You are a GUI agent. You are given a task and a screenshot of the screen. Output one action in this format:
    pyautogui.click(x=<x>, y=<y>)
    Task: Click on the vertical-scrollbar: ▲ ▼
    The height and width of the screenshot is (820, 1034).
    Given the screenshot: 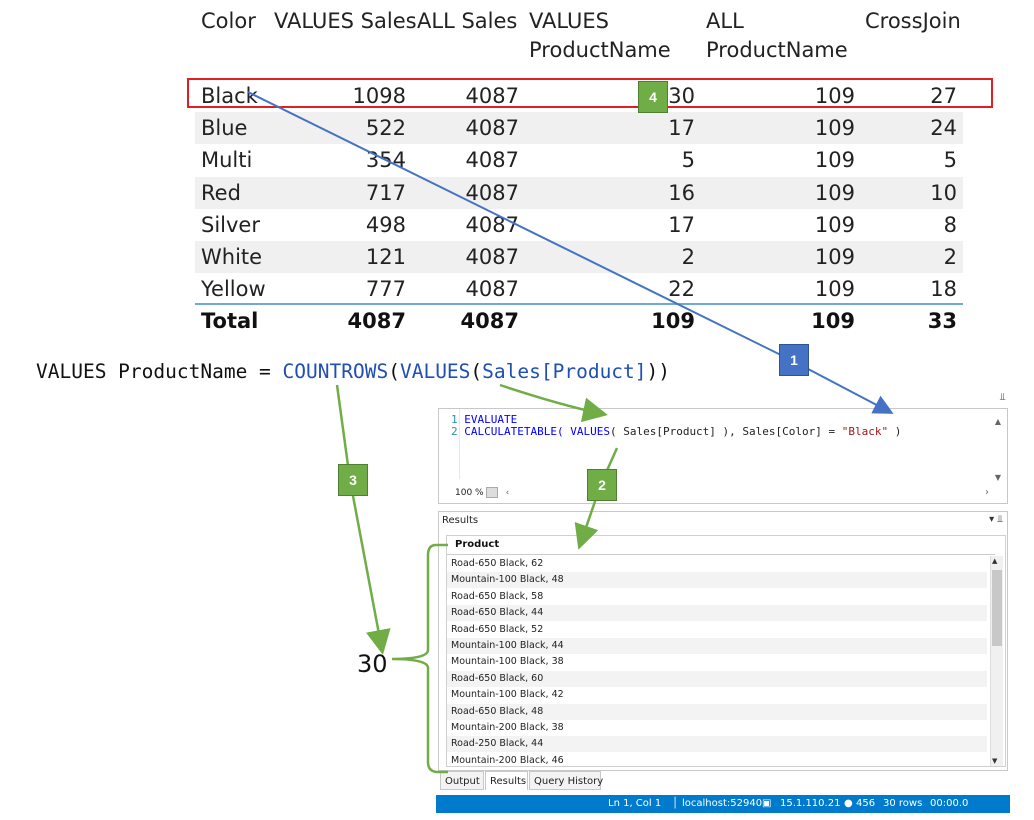 What is the action you would take?
    pyautogui.click(x=996, y=661)
    